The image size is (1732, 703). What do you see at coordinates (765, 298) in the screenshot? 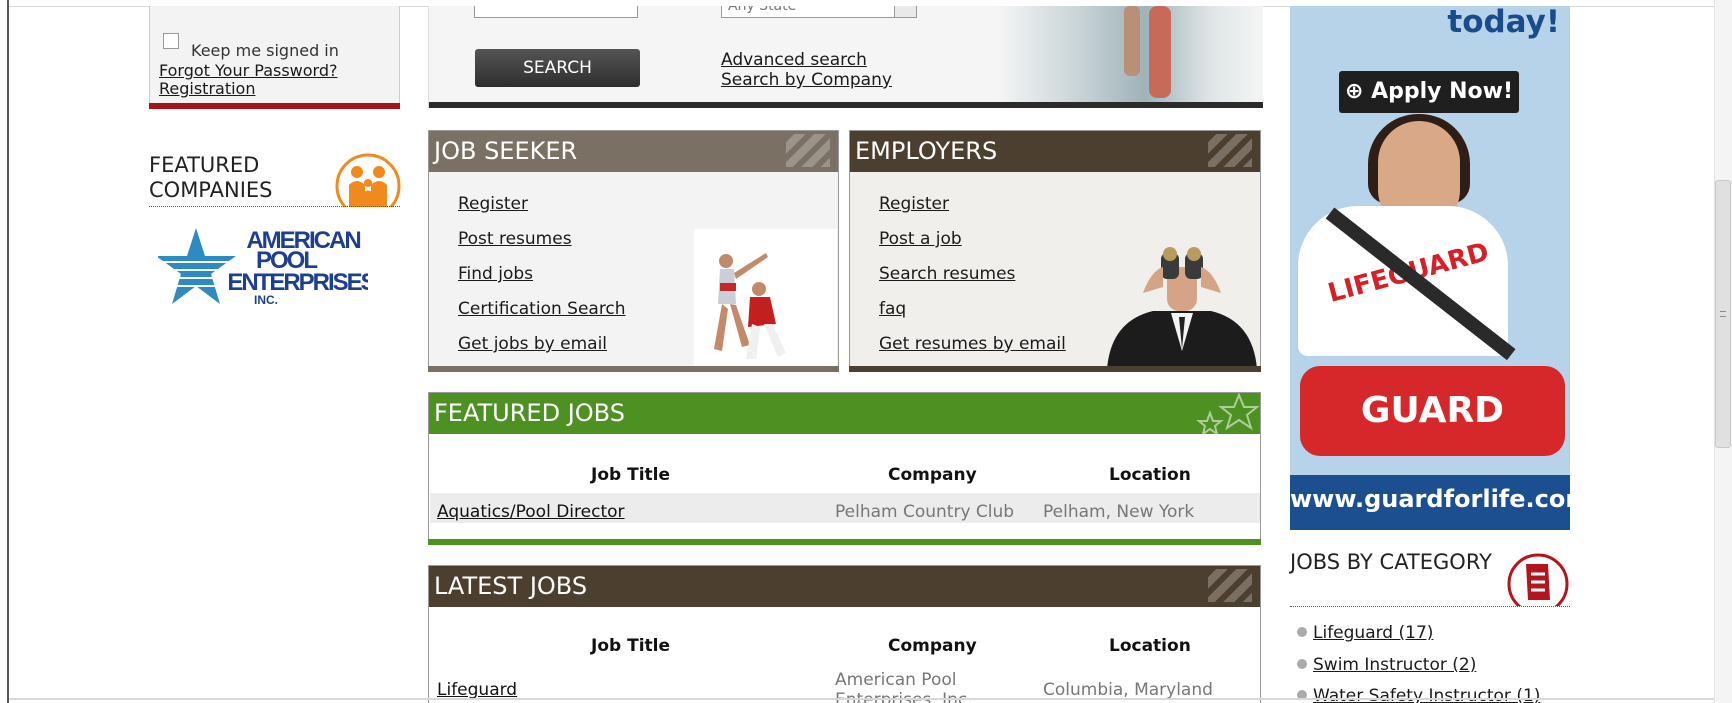
I see `lifeguards-running-image` at bounding box center [765, 298].